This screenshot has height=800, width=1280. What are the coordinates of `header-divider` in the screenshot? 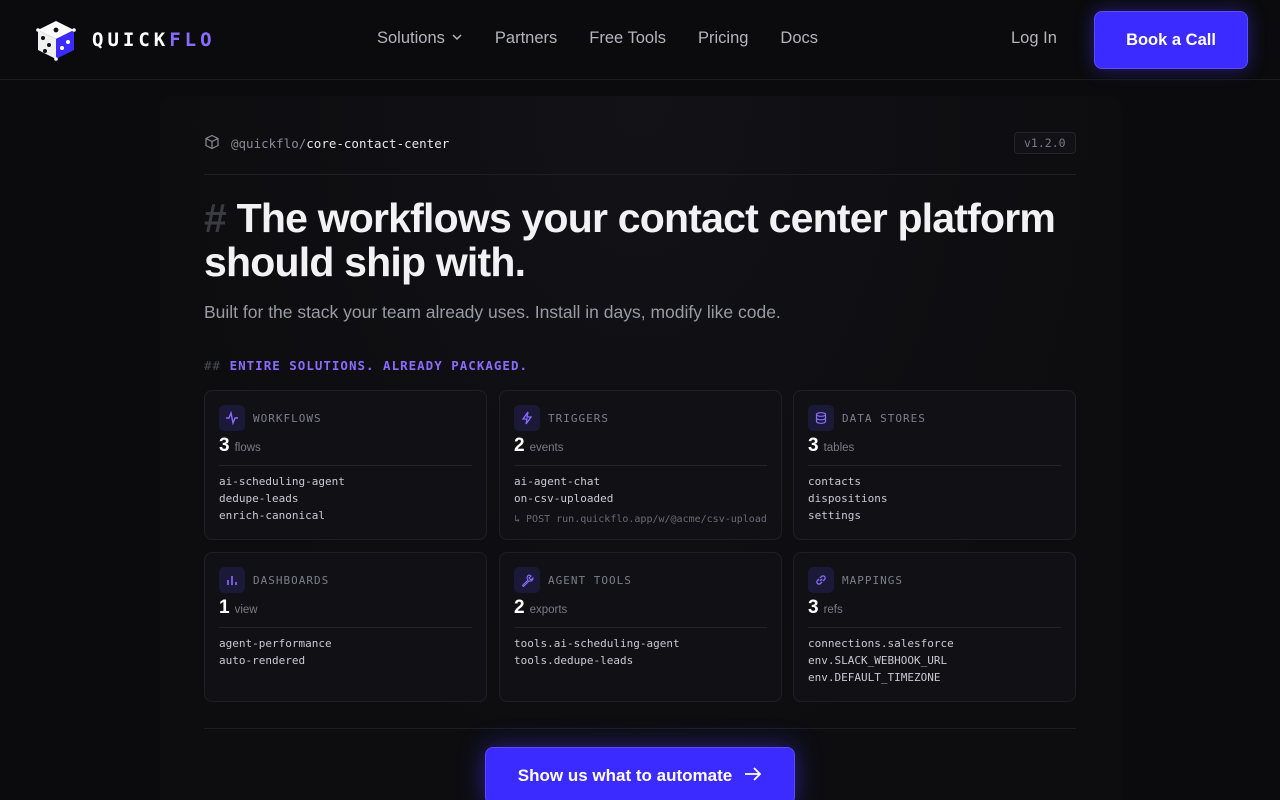 It's located at (640, 174).